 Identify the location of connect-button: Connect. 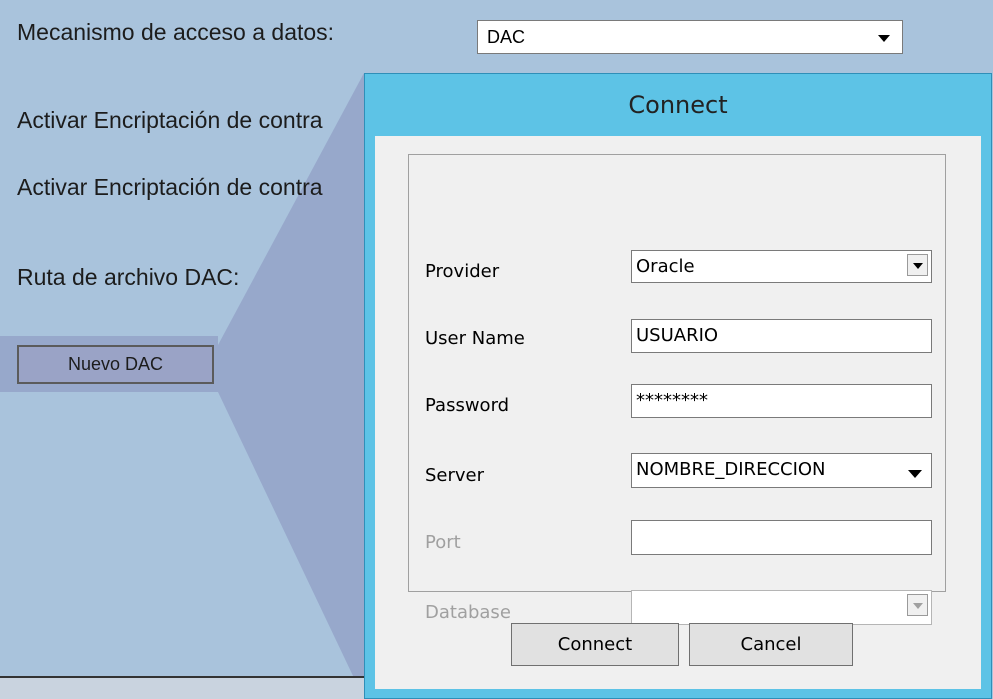
(595, 644).